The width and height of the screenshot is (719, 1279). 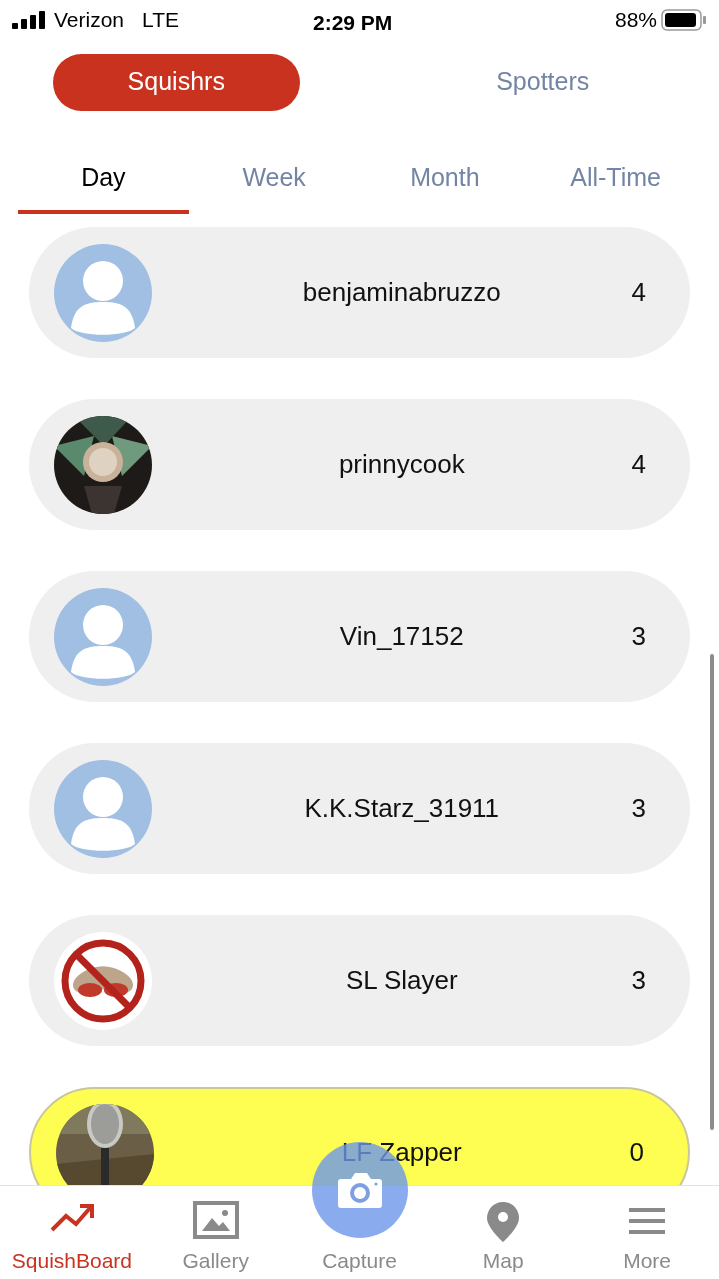 What do you see at coordinates (353, 23) in the screenshot?
I see `status-time: 2:29 PM` at bounding box center [353, 23].